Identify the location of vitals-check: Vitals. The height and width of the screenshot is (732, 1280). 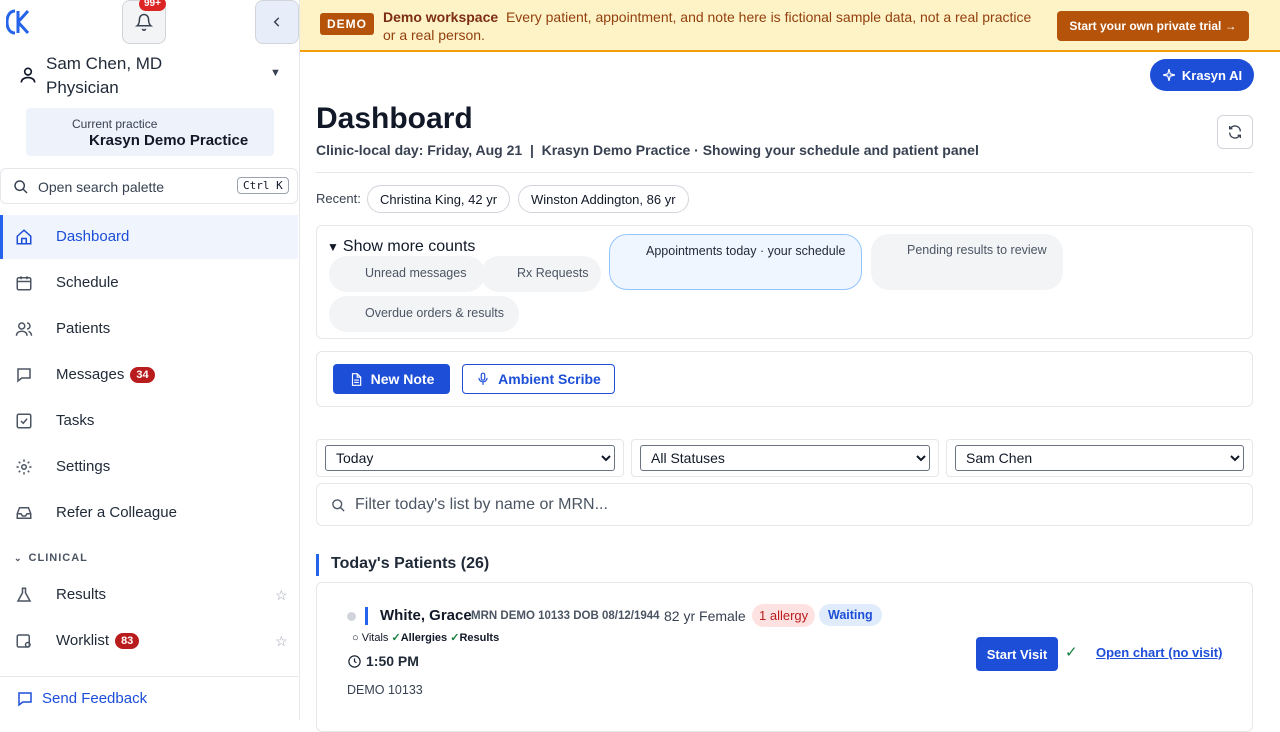
(375, 638).